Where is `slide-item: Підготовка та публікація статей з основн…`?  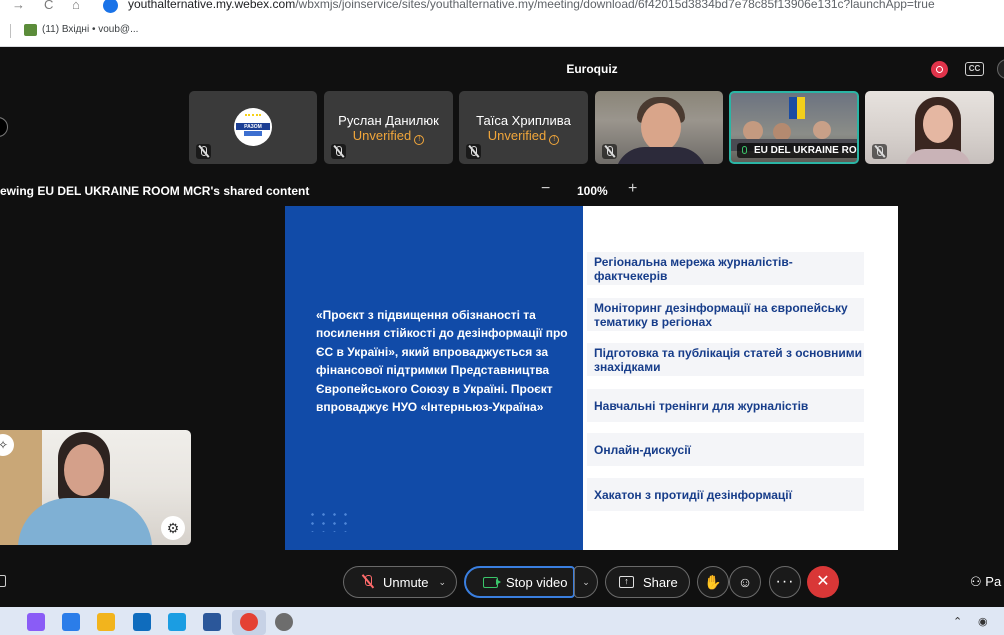 slide-item: Підготовка та публікація статей з основн… is located at coordinates (725, 359).